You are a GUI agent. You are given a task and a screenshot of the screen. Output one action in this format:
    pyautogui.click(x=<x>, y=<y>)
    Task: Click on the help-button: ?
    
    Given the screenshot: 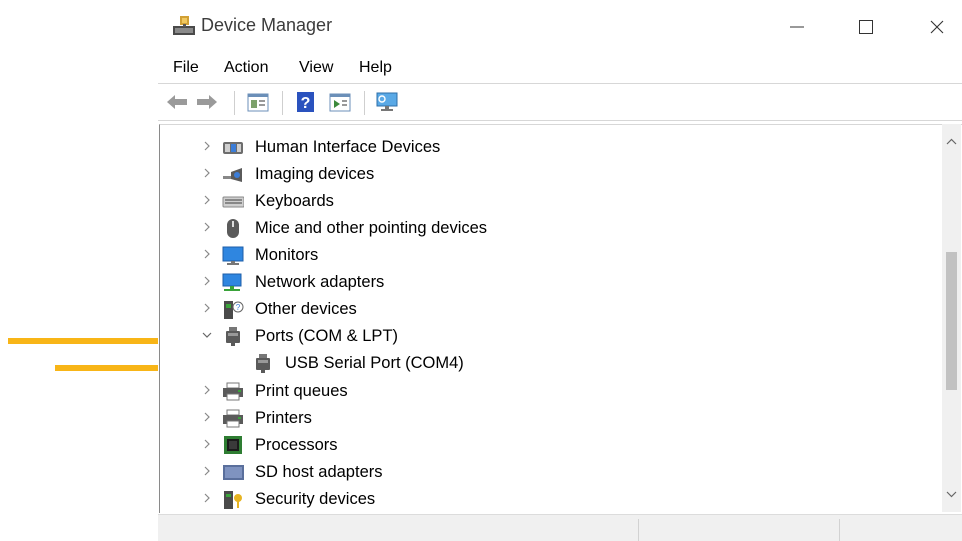 What is the action you would take?
    pyautogui.click(x=307, y=102)
    